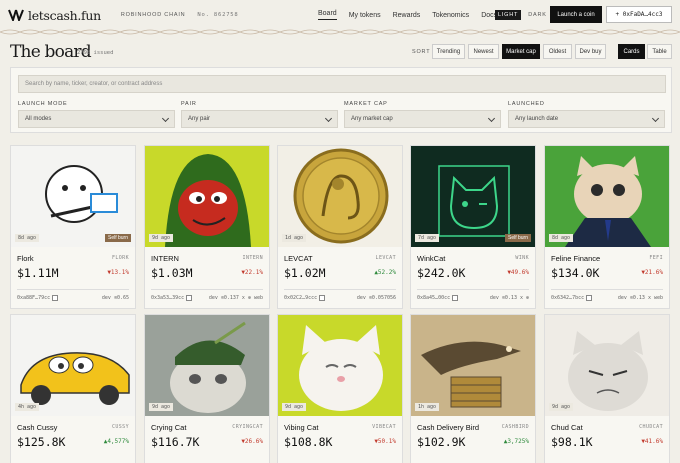 This screenshot has height=463, width=680. Describe the element at coordinates (427, 238) in the screenshot. I see `age-badge: 7d ago` at that location.